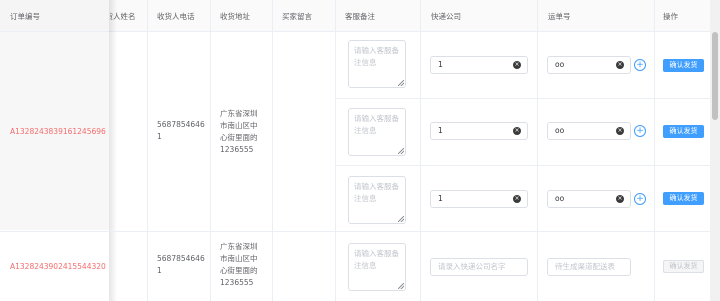  What do you see at coordinates (297, 16) in the screenshot?
I see `col-header-buyer-message: 买家留言` at bounding box center [297, 16].